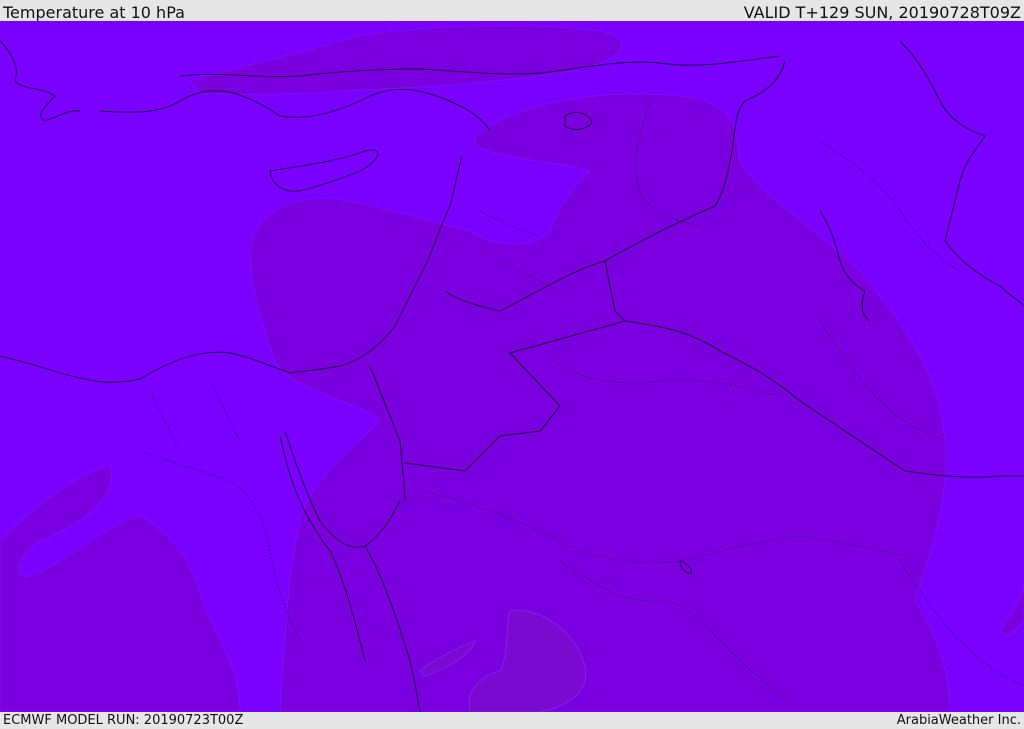  I want to click on valid-time: VALID T+129 SUN, 20190728T09Z, so click(882, 12).